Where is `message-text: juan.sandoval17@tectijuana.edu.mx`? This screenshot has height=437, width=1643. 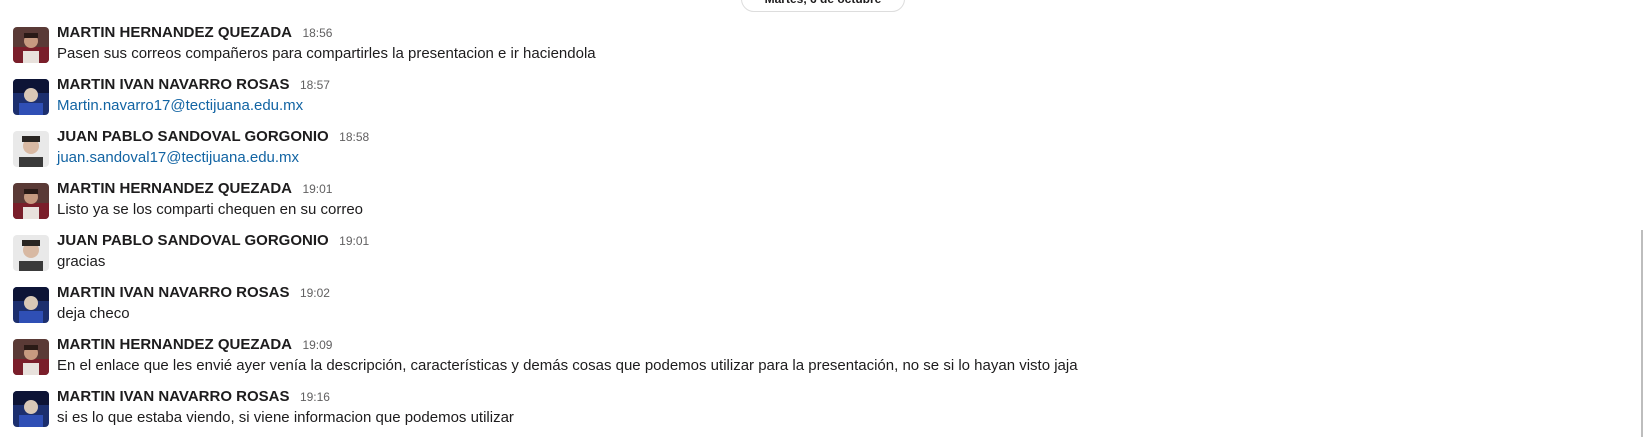 message-text: juan.sandoval17@tectijuana.edu.mx is located at coordinates (838, 158).